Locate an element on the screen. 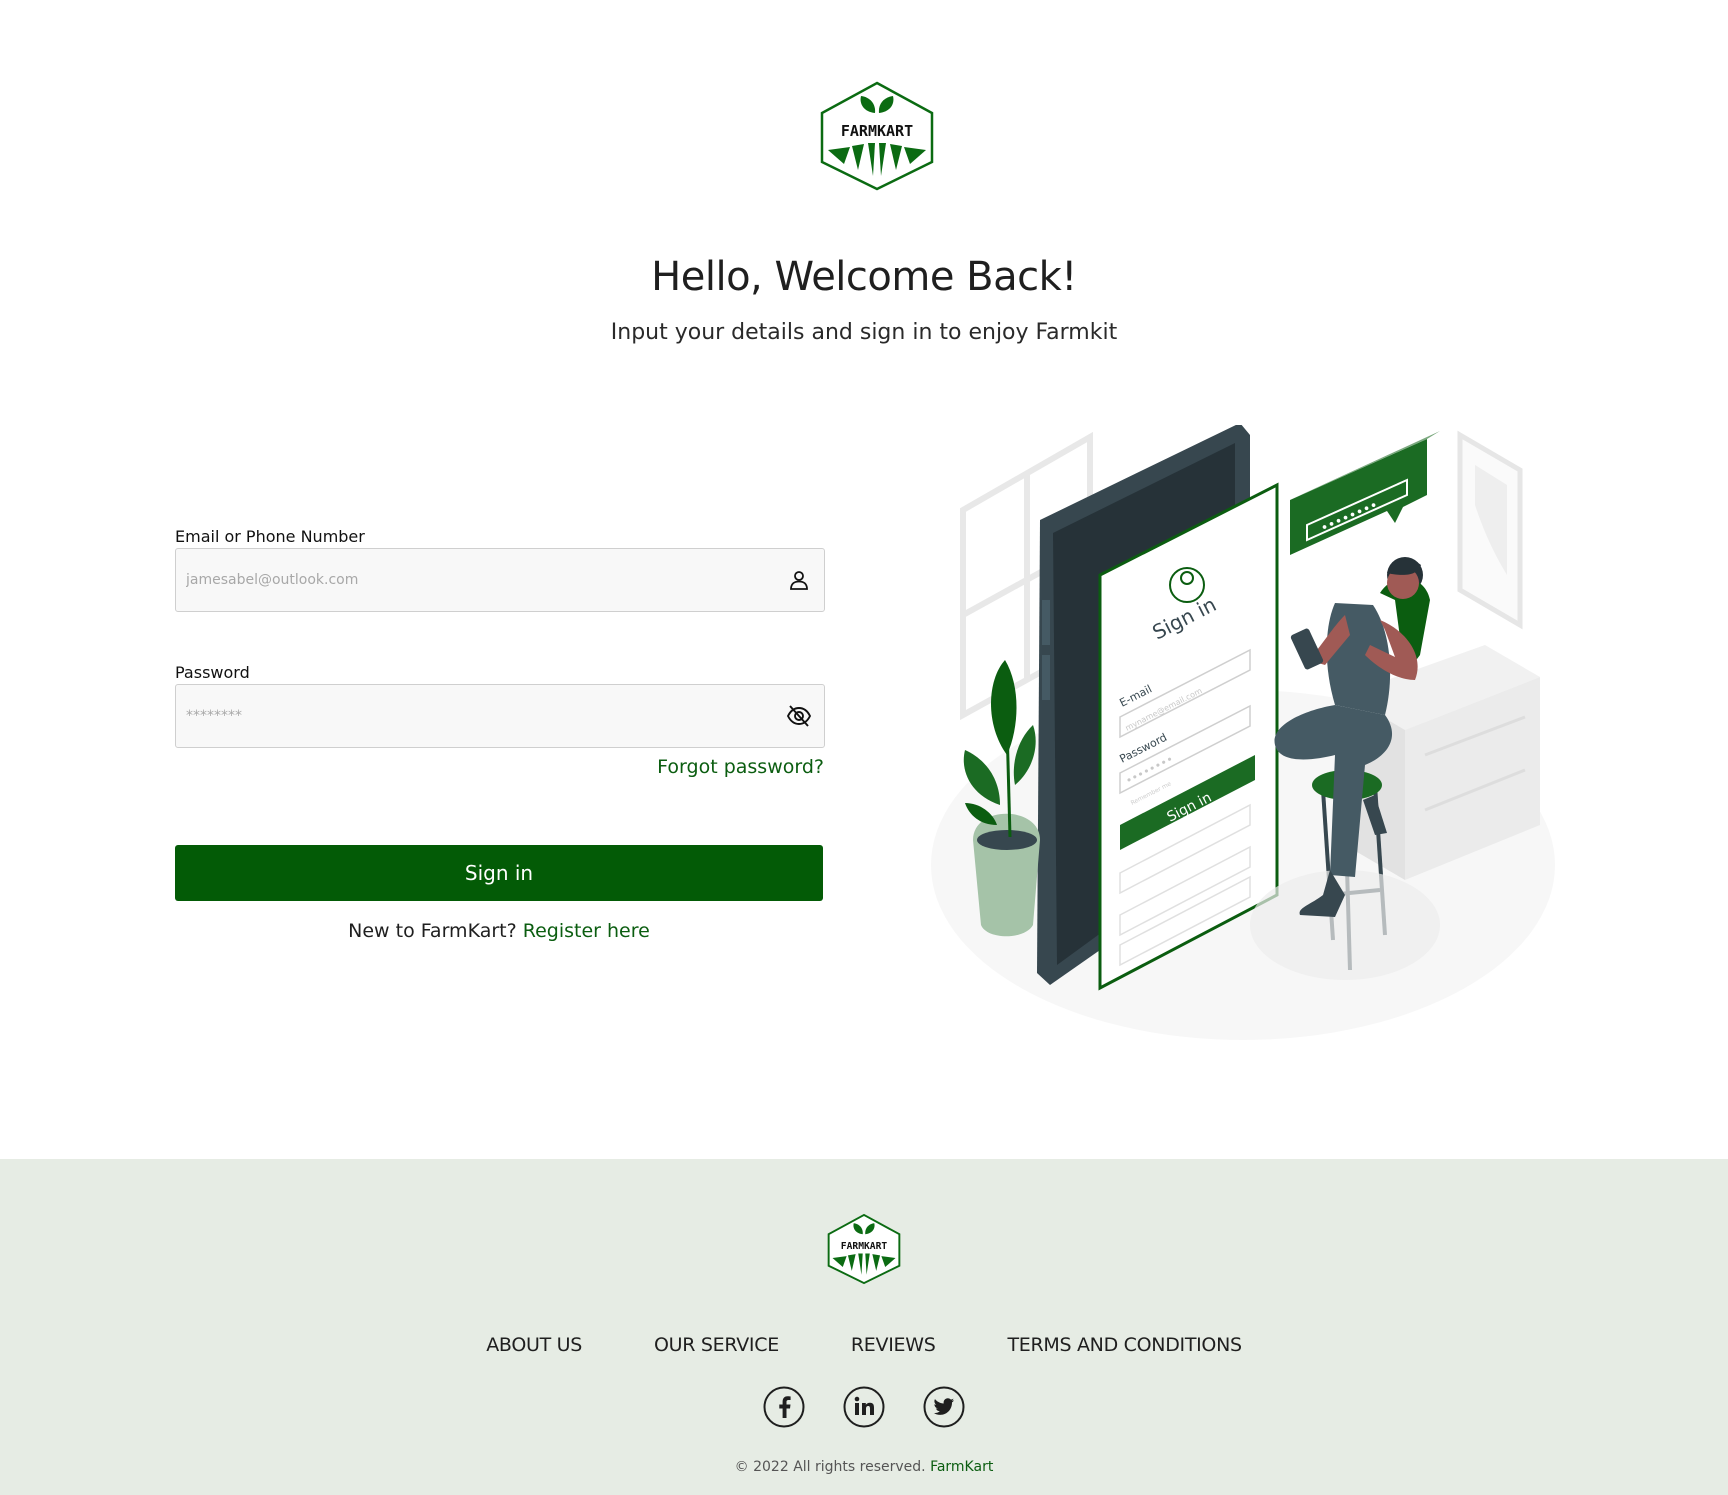 The height and width of the screenshot is (1495, 1728). forgot-password-link: Forgot password? is located at coordinates (712, 767).